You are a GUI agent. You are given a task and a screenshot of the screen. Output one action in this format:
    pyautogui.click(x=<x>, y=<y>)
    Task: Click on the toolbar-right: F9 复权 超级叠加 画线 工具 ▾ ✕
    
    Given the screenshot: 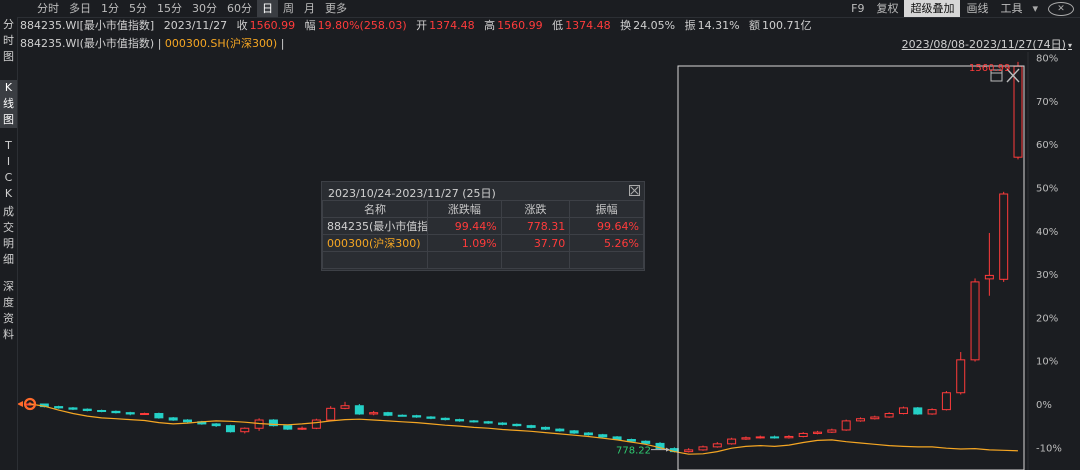 What is the action you would take?
    pyautogui.click(x=962, y=8)
    